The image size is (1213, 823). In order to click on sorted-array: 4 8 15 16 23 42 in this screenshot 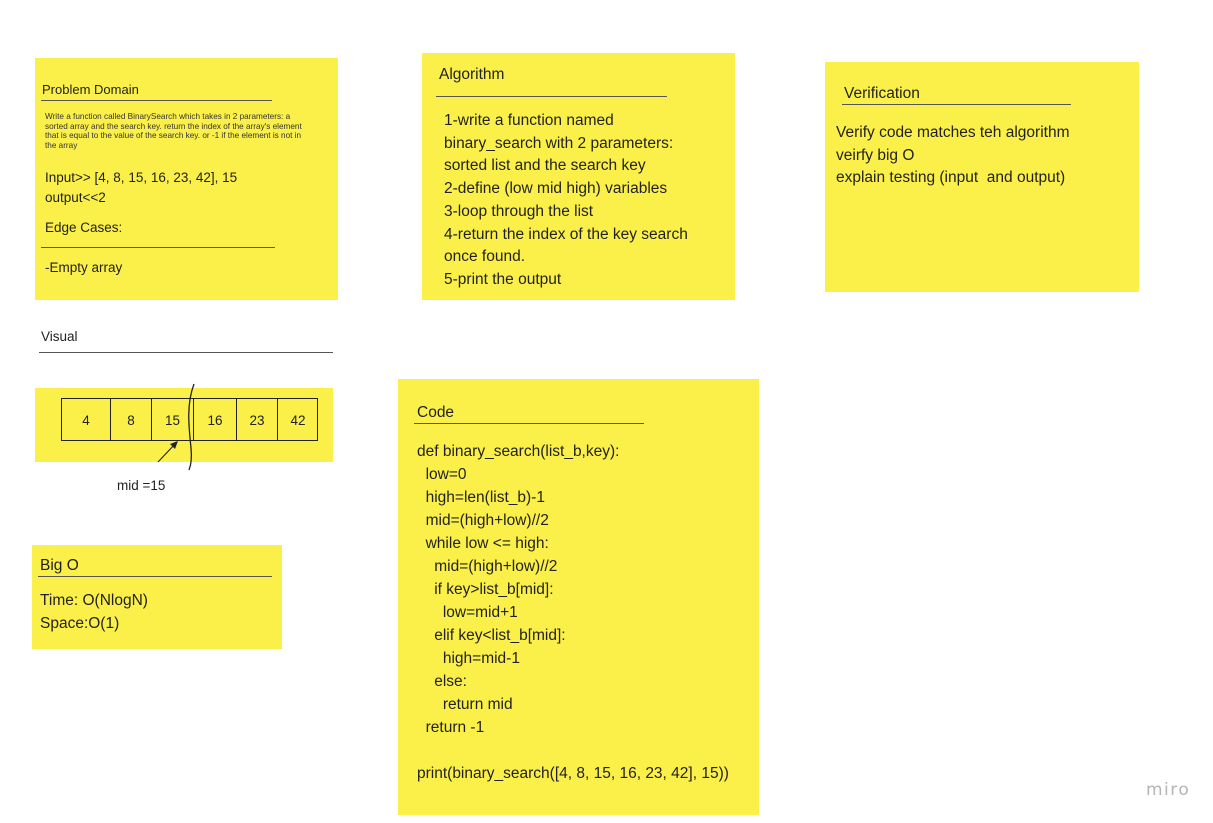, I will do `click(189, 419)`.